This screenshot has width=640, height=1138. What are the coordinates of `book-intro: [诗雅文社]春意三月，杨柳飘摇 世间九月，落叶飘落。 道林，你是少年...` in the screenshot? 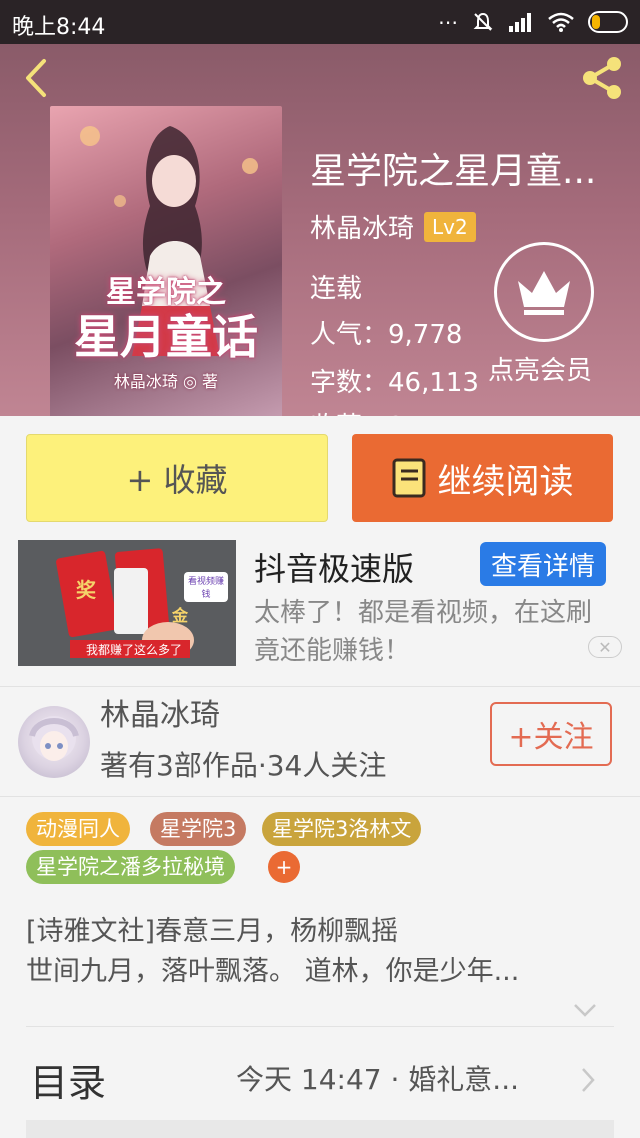 It's located at (321, 952).